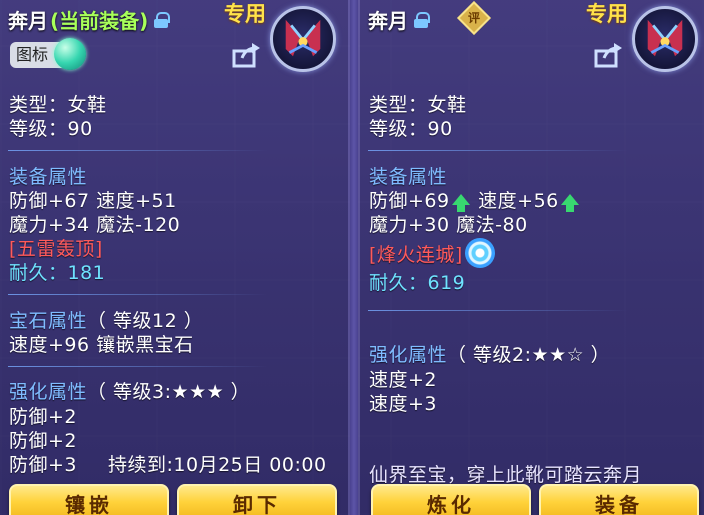  Describe the element at coordinates (619, 499) in the screenshot. I see `equip-button: 装备` at that location.